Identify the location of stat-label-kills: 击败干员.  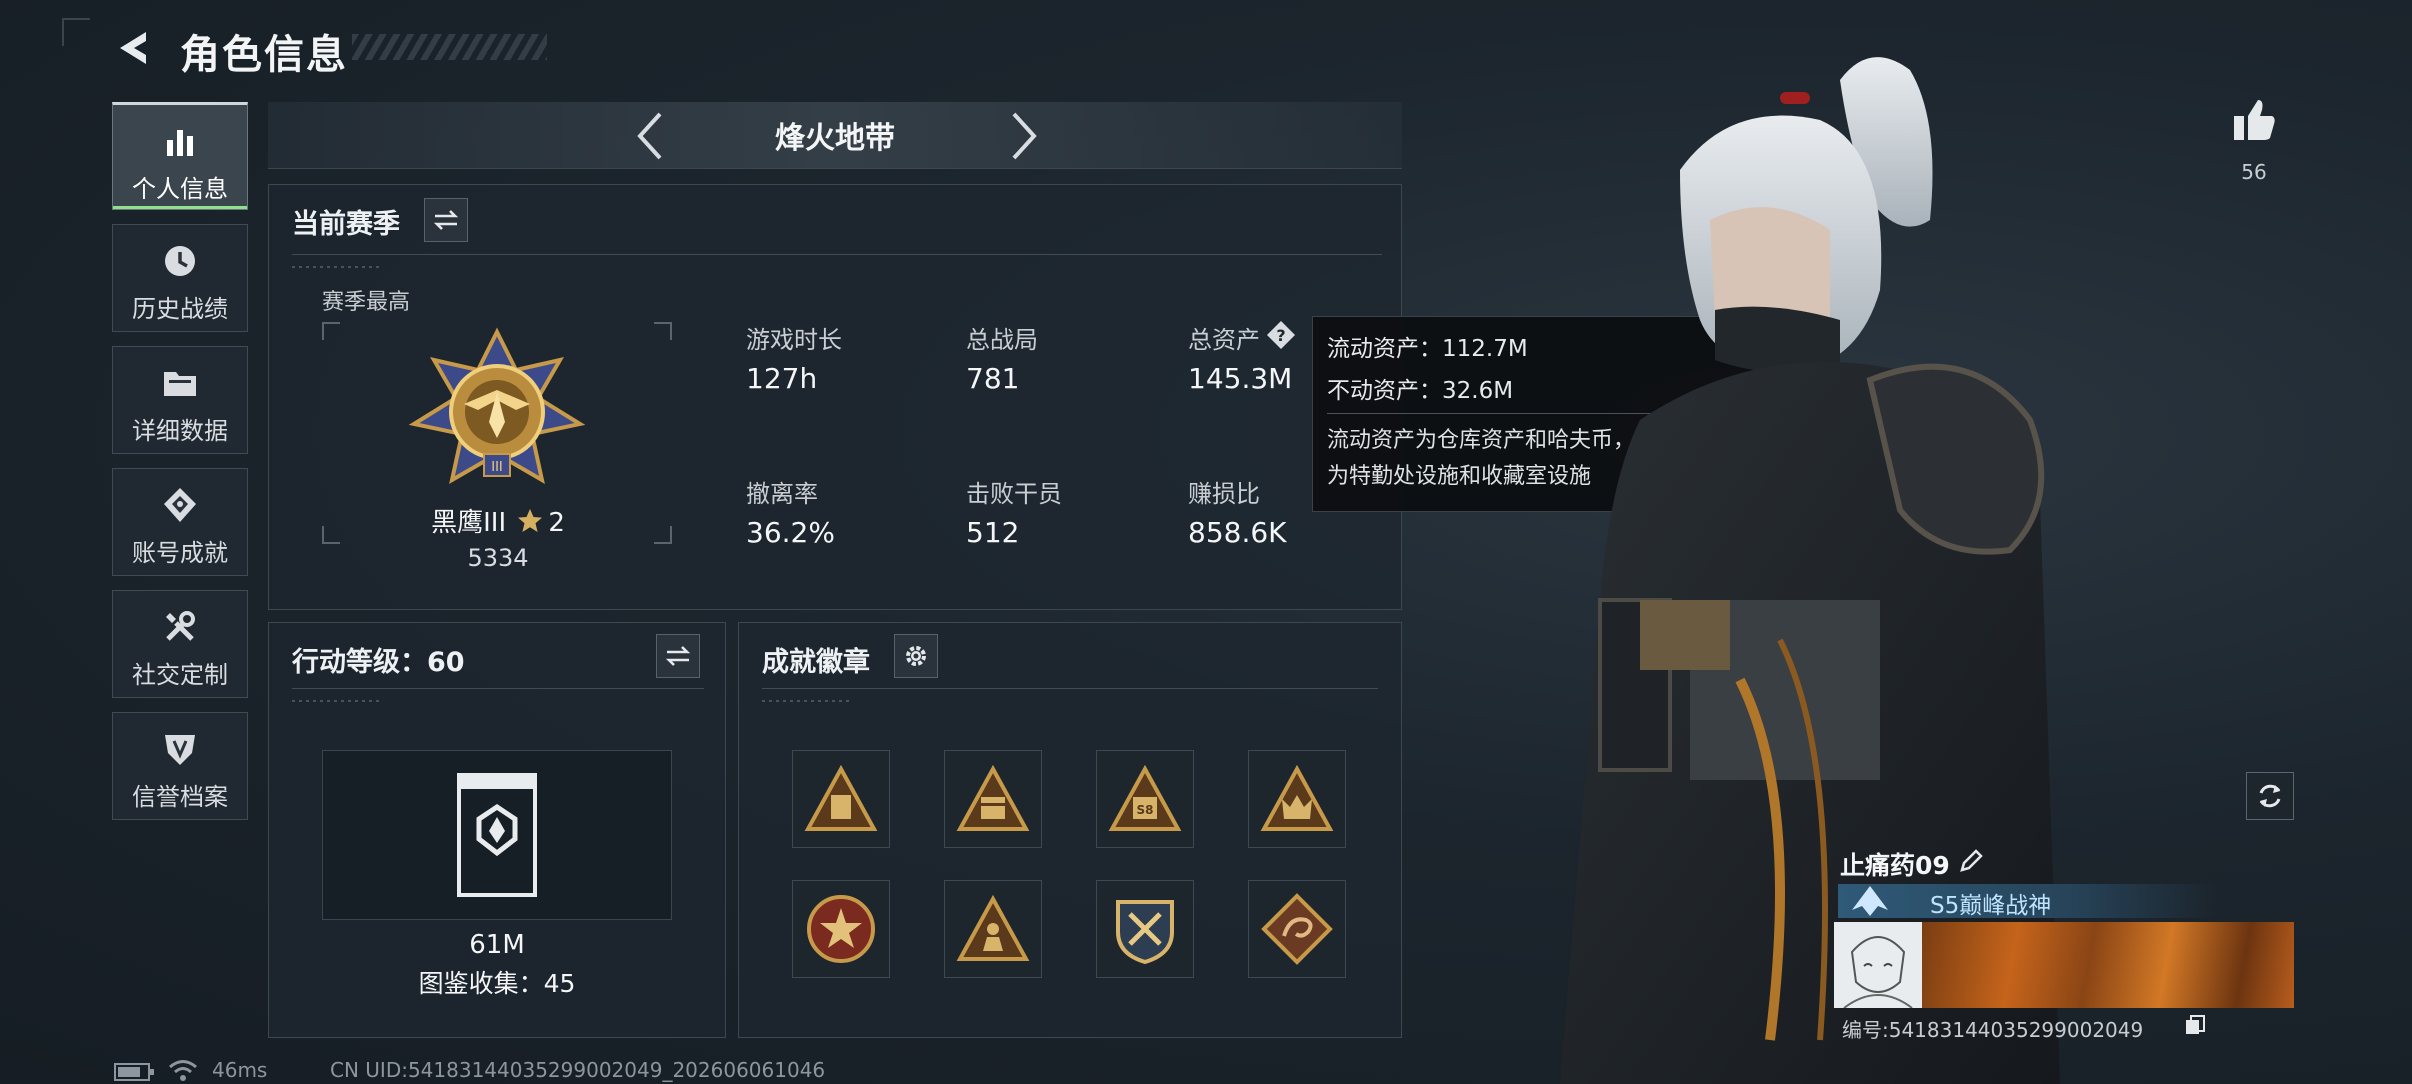
(1014, 494).